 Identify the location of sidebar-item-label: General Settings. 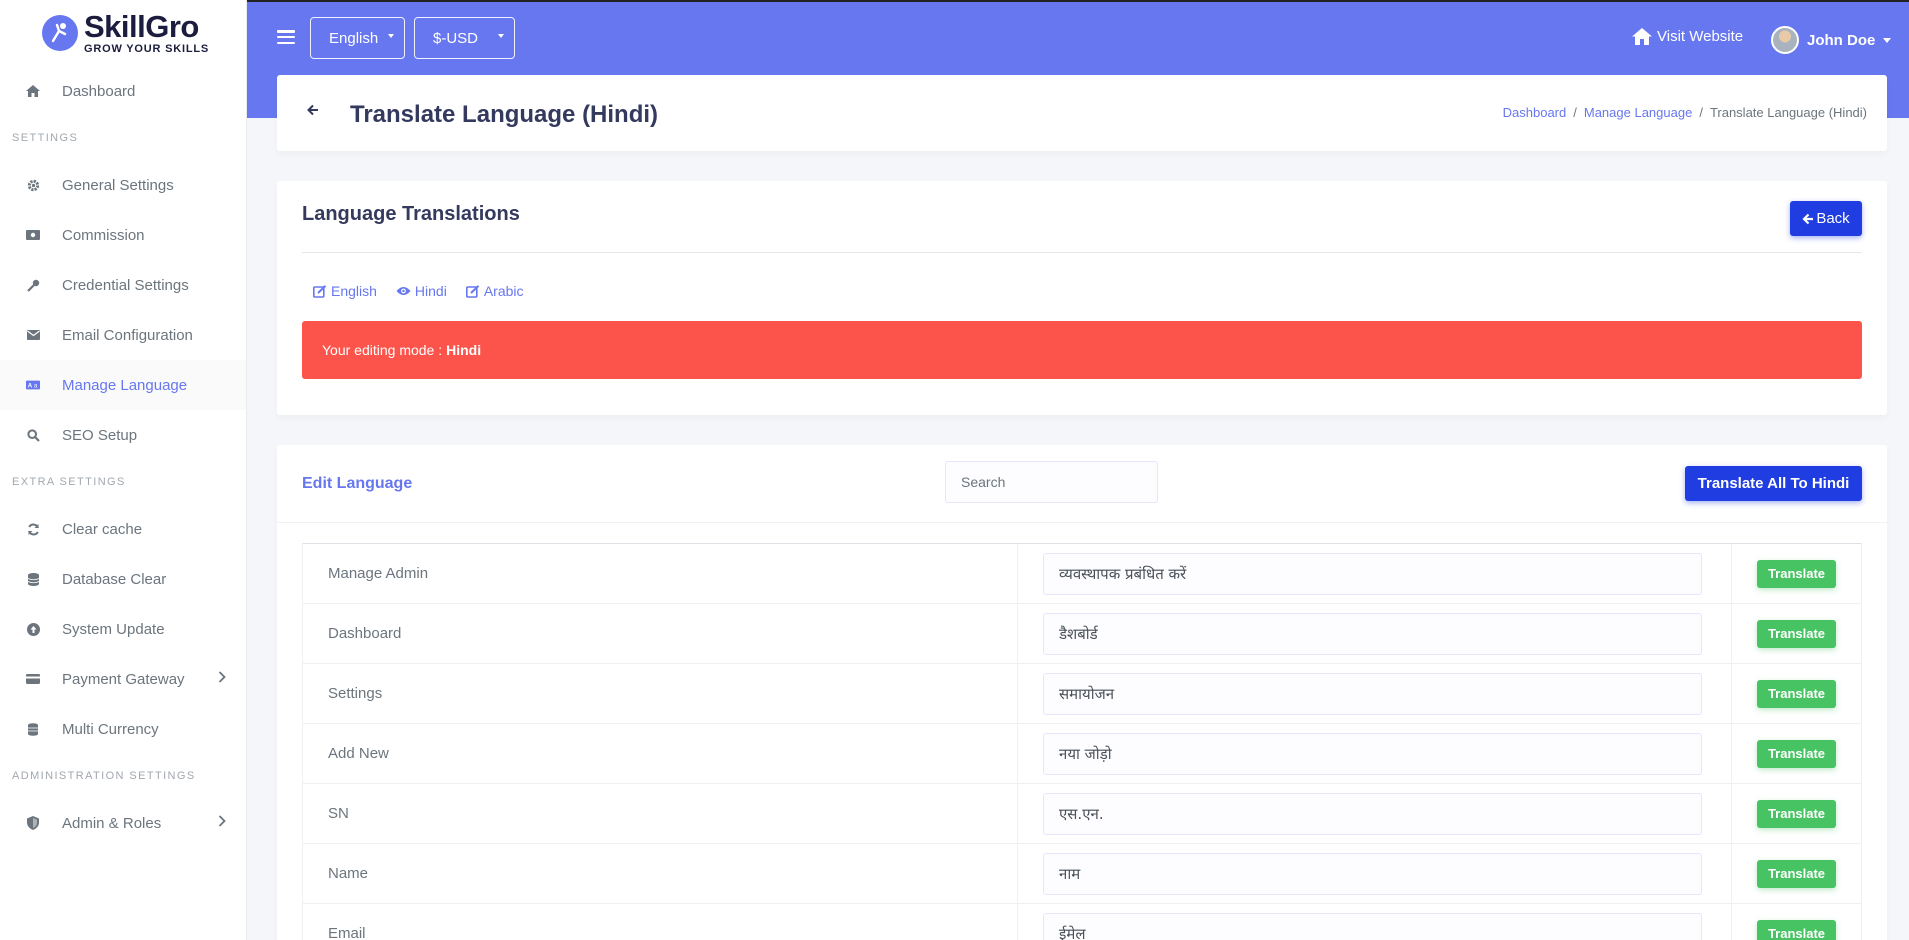
(118, 185).